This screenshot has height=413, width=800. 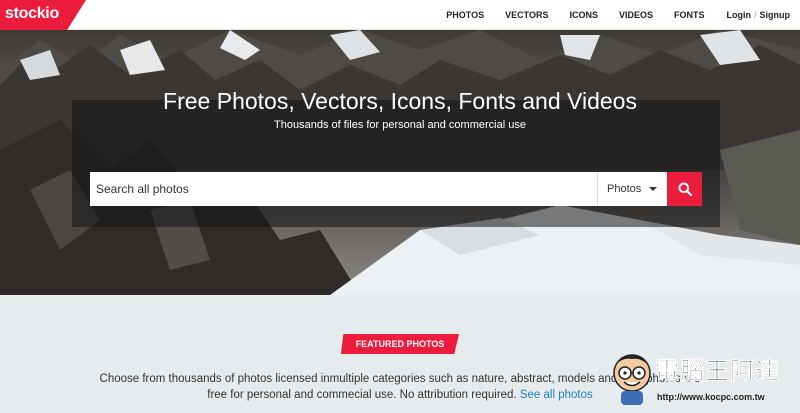 I want to click on nav-vectors: VECTORS, so click(x=526, y=15).